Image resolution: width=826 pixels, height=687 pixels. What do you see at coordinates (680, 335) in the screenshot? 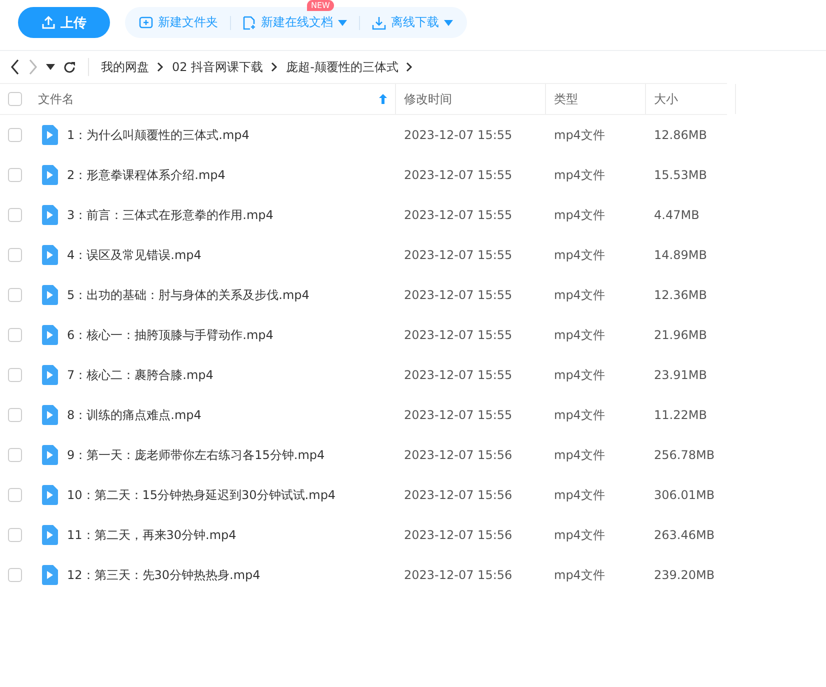
I see `file-size: 21.96MB` at bounding box center [680, 335].